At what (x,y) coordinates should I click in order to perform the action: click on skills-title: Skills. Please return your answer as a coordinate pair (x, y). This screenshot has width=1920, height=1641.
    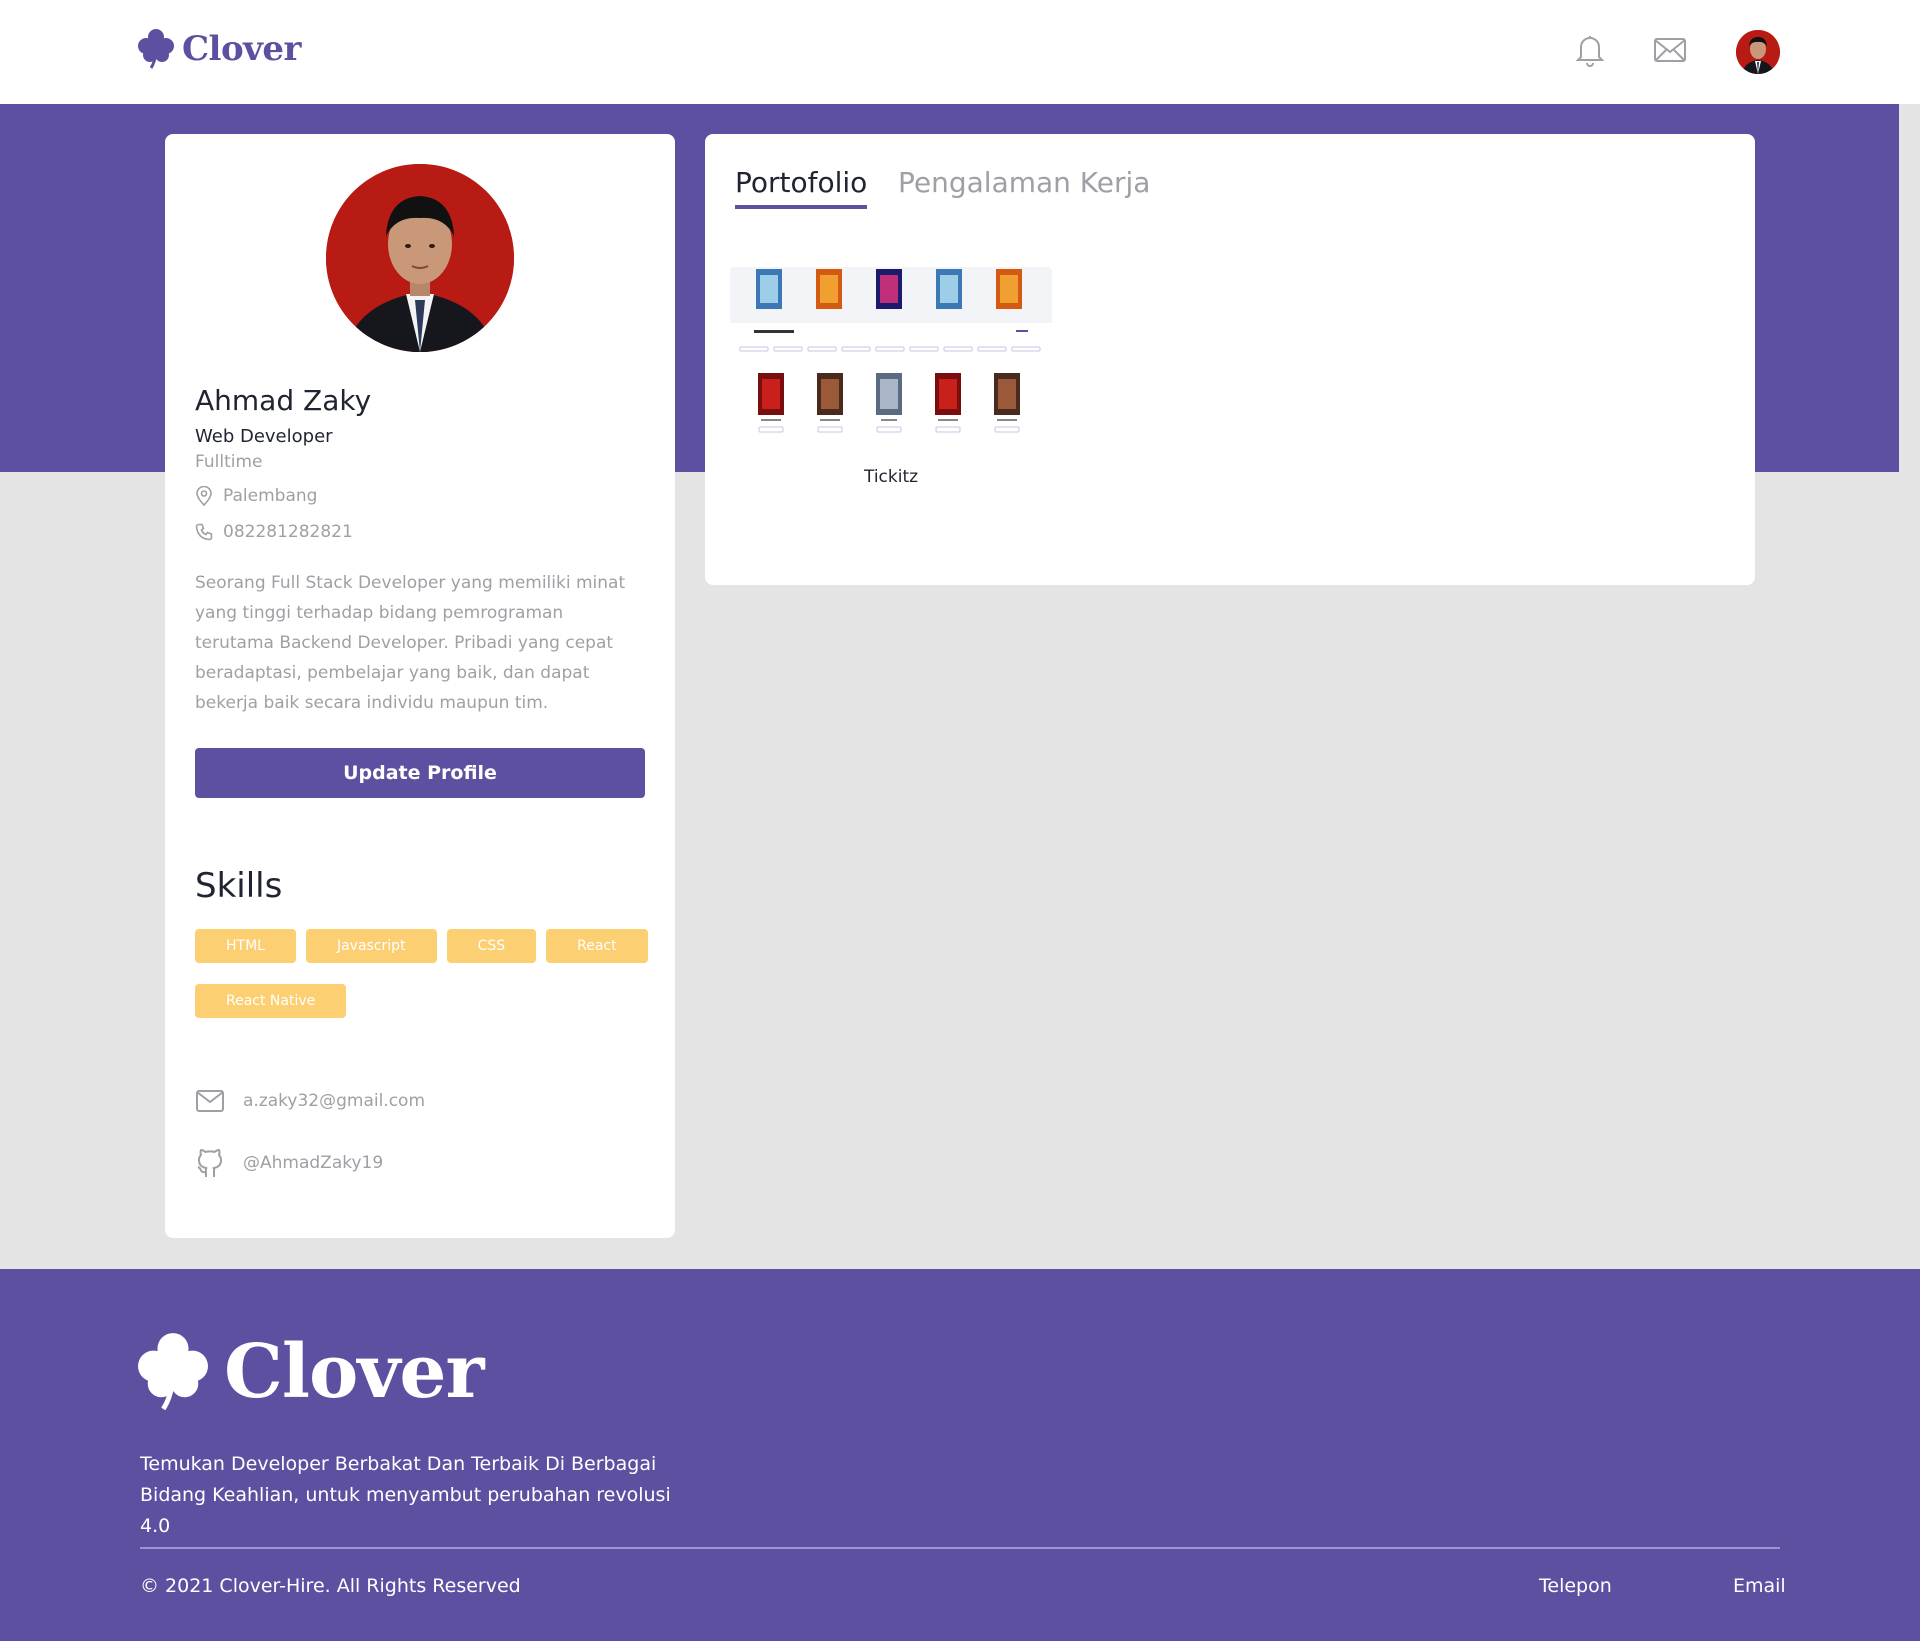
    Looking at the image, I should click on (239, 886).